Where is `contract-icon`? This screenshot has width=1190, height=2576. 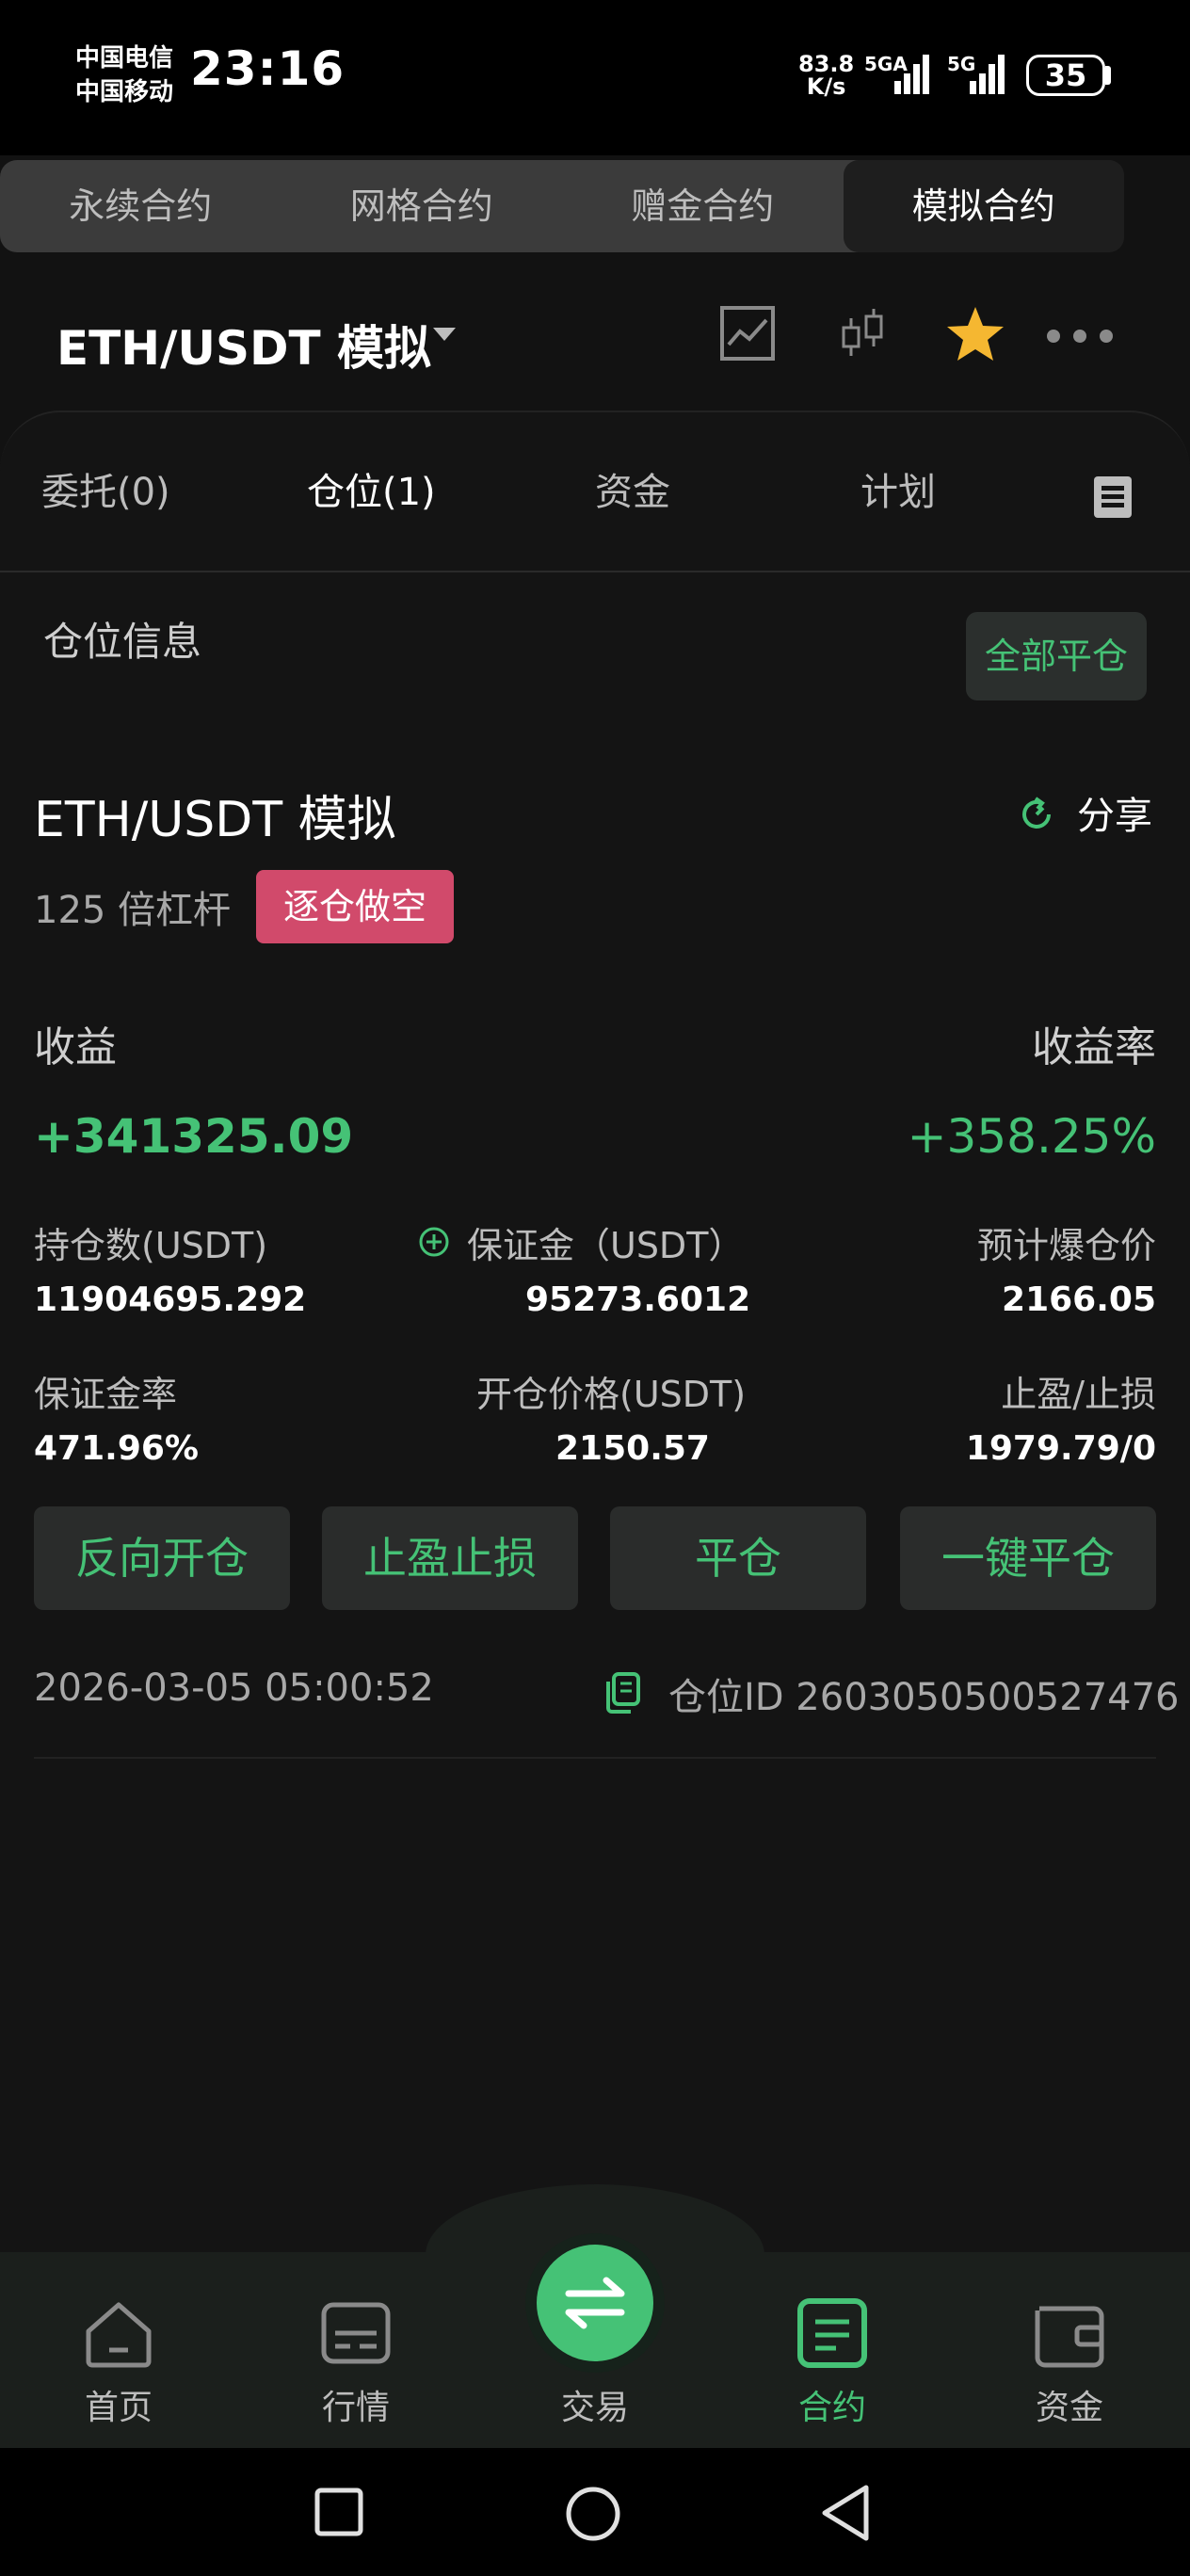
contract-icon is located at coordinates (832, 2333).